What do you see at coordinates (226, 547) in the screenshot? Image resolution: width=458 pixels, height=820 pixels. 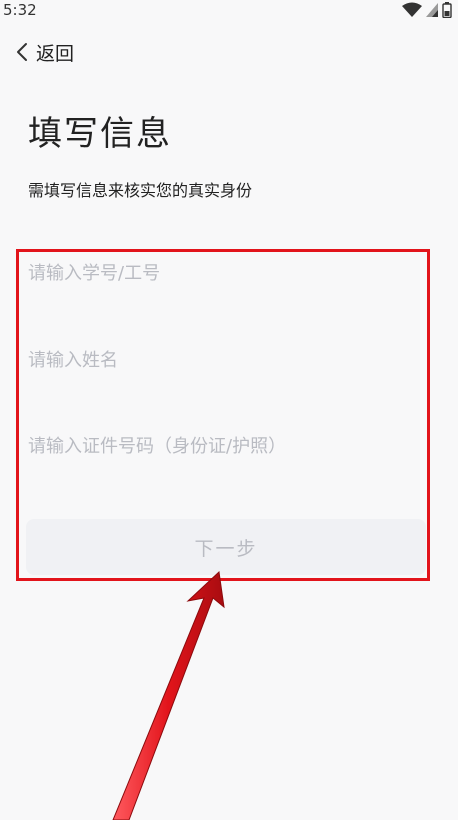 I see `next-button: 下一步` at bounding box center [226, 547].